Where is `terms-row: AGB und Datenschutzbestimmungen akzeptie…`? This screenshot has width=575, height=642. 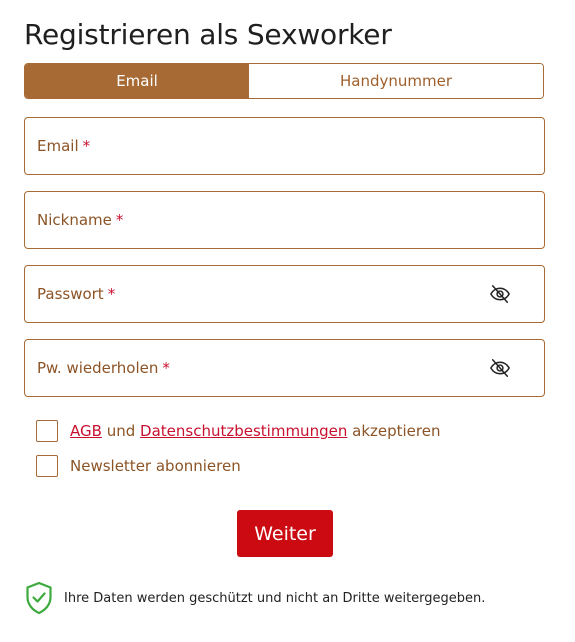
terms-row: AGB und Datenschutzbestimmungen akzeptie… is located at coordinates (238, 431).